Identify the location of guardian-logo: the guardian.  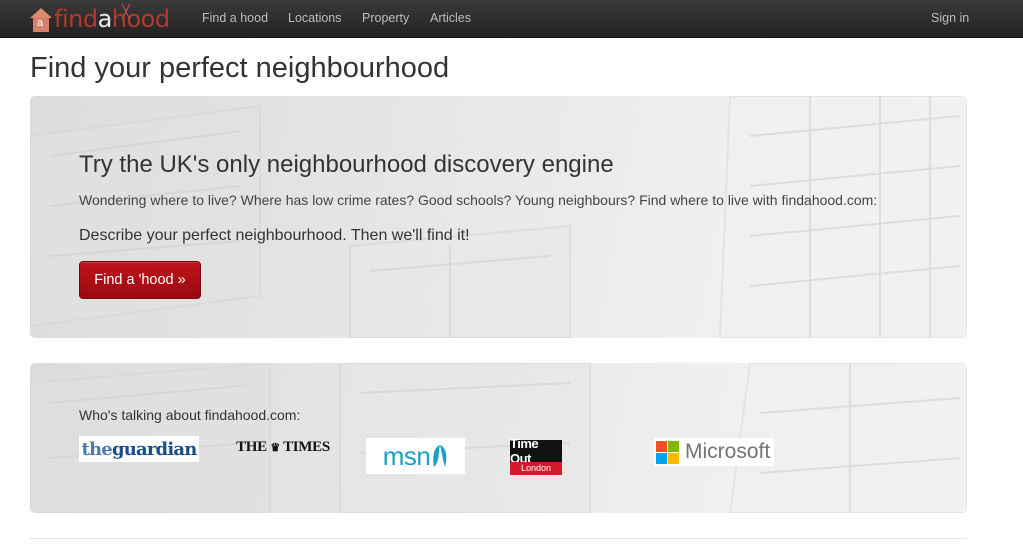
(139, 449).